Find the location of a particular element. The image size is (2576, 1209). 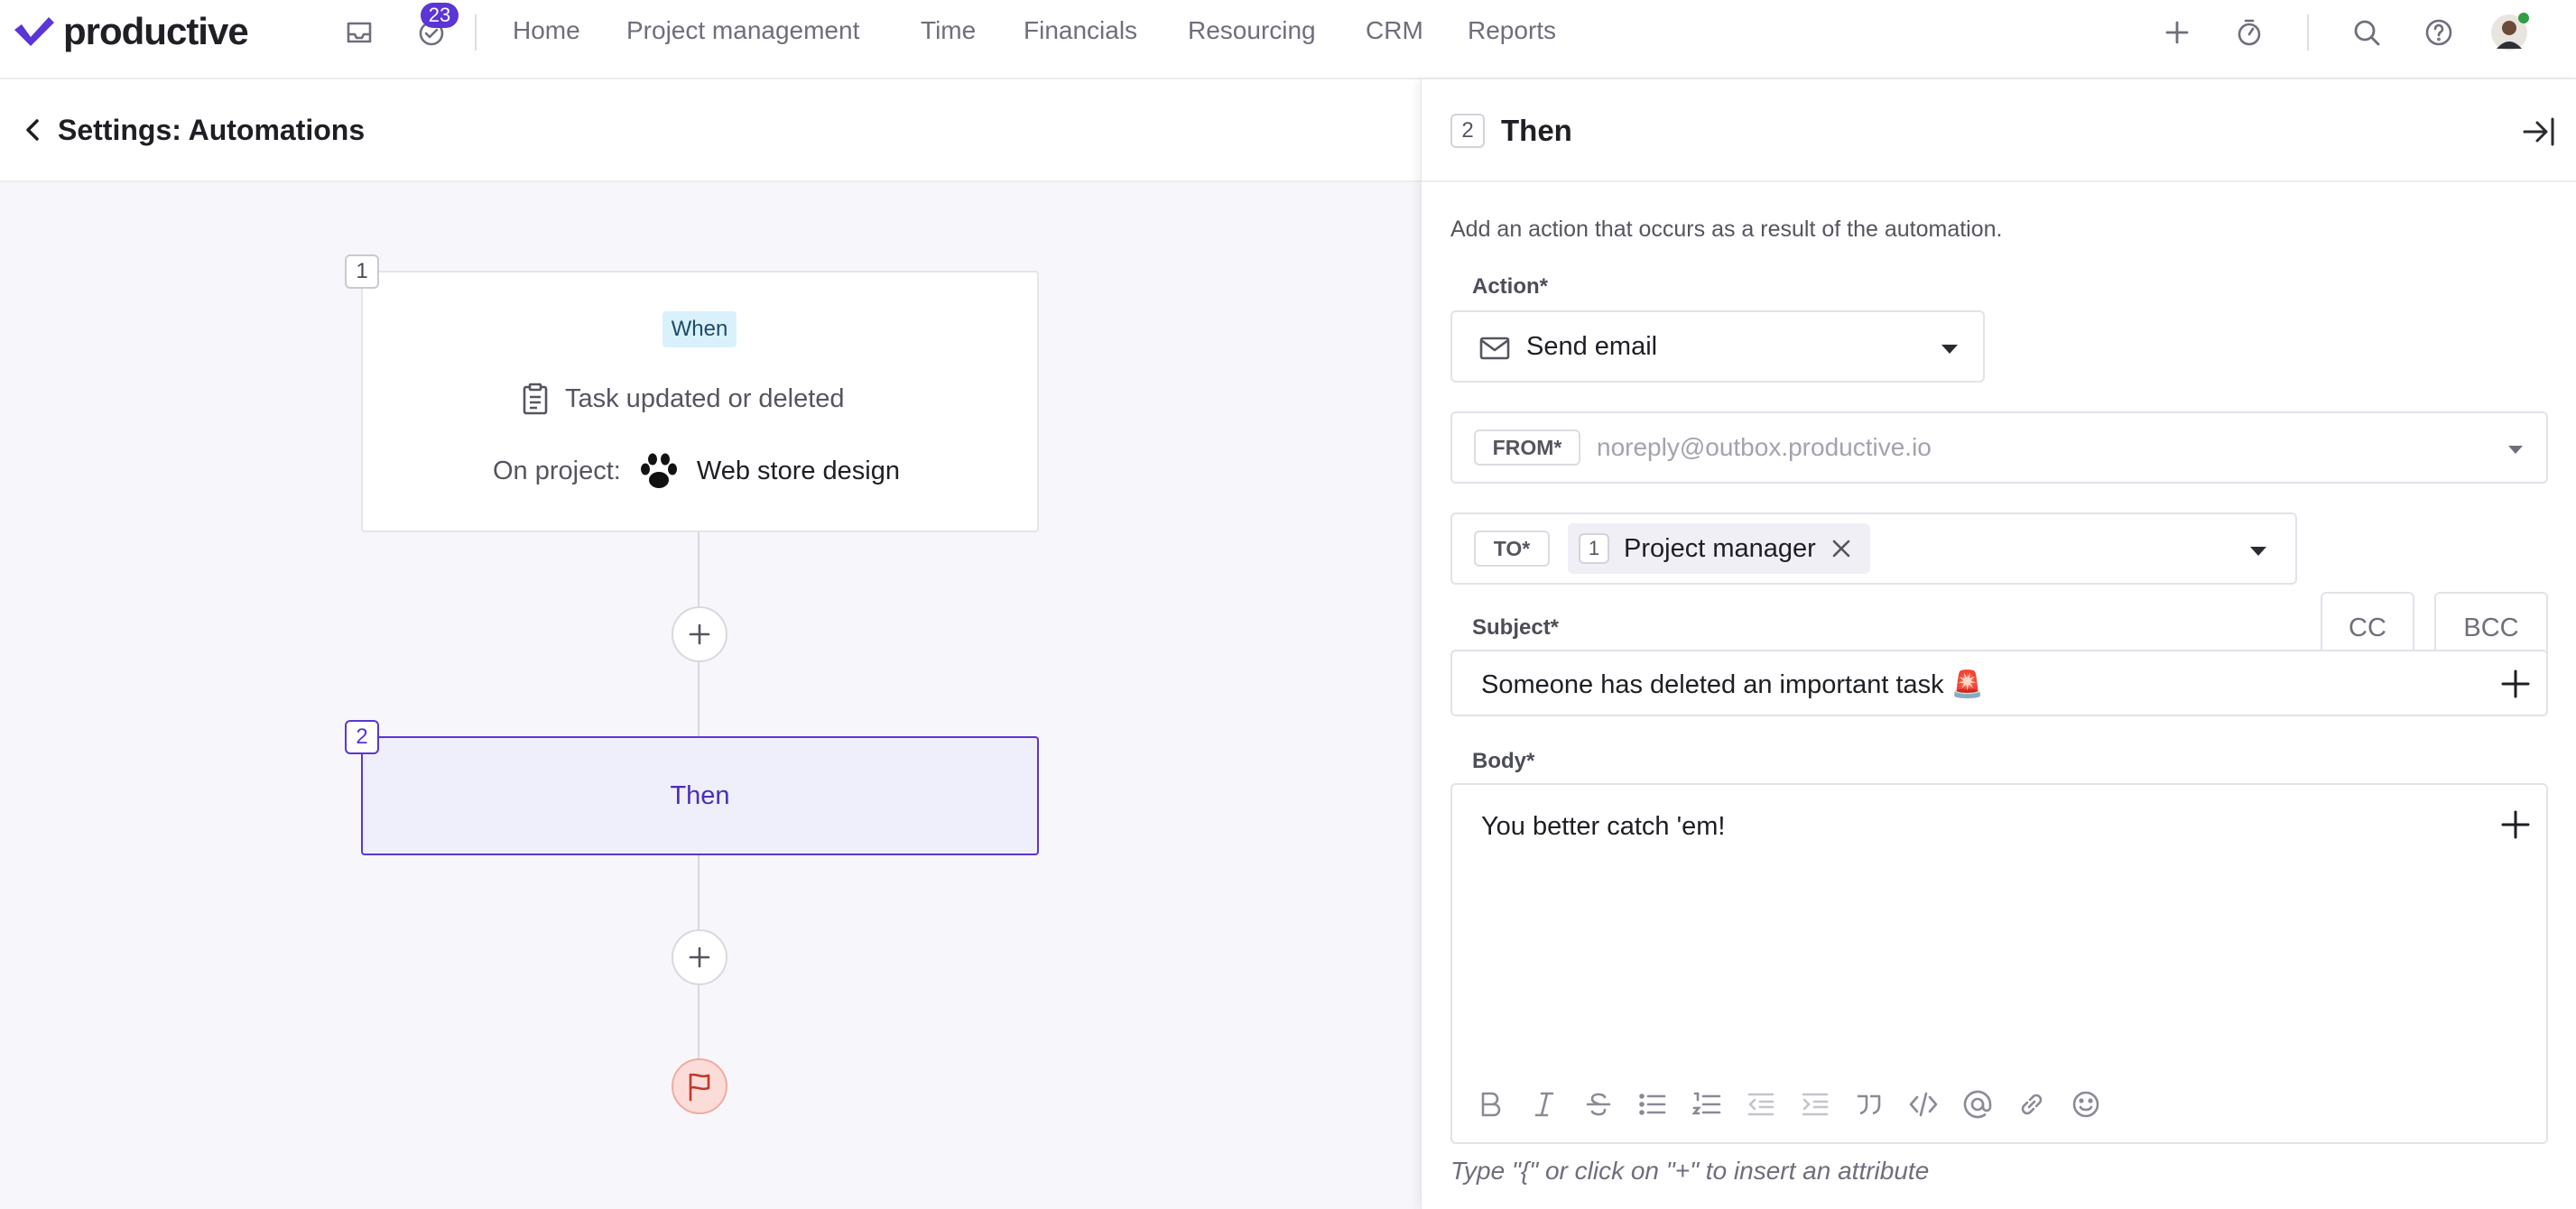

action-card: Then is located at coordinates (700, 795).